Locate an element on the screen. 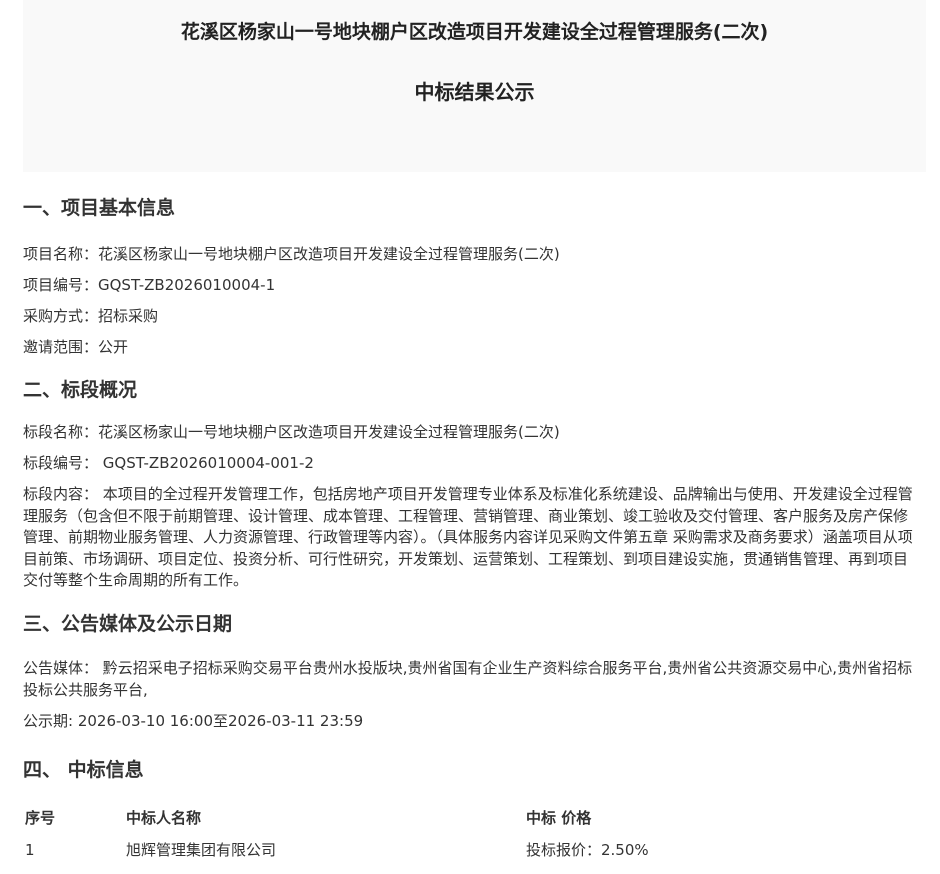 Image resolution: width=940 pixels, height=874 pixels. table-cell-index: 1 is located at coordinates (30, 850).